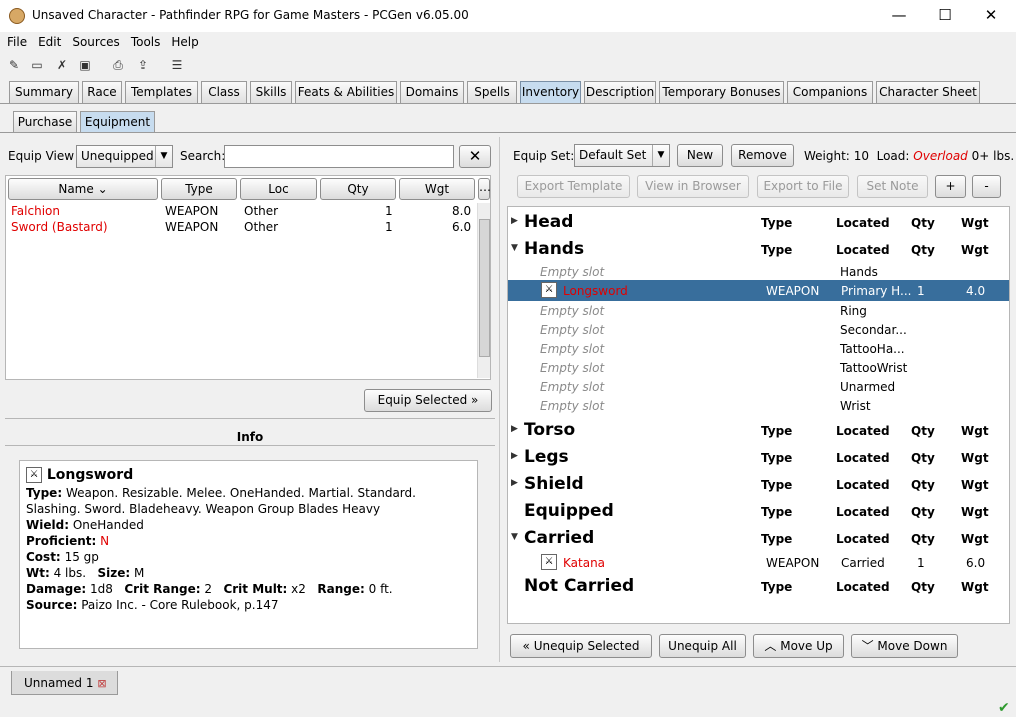 The image size is (1016, 717). What do you see at coordinates (863, 587) in the screenshot?
I see `col-located: Located` at bounding box center [863, 587].